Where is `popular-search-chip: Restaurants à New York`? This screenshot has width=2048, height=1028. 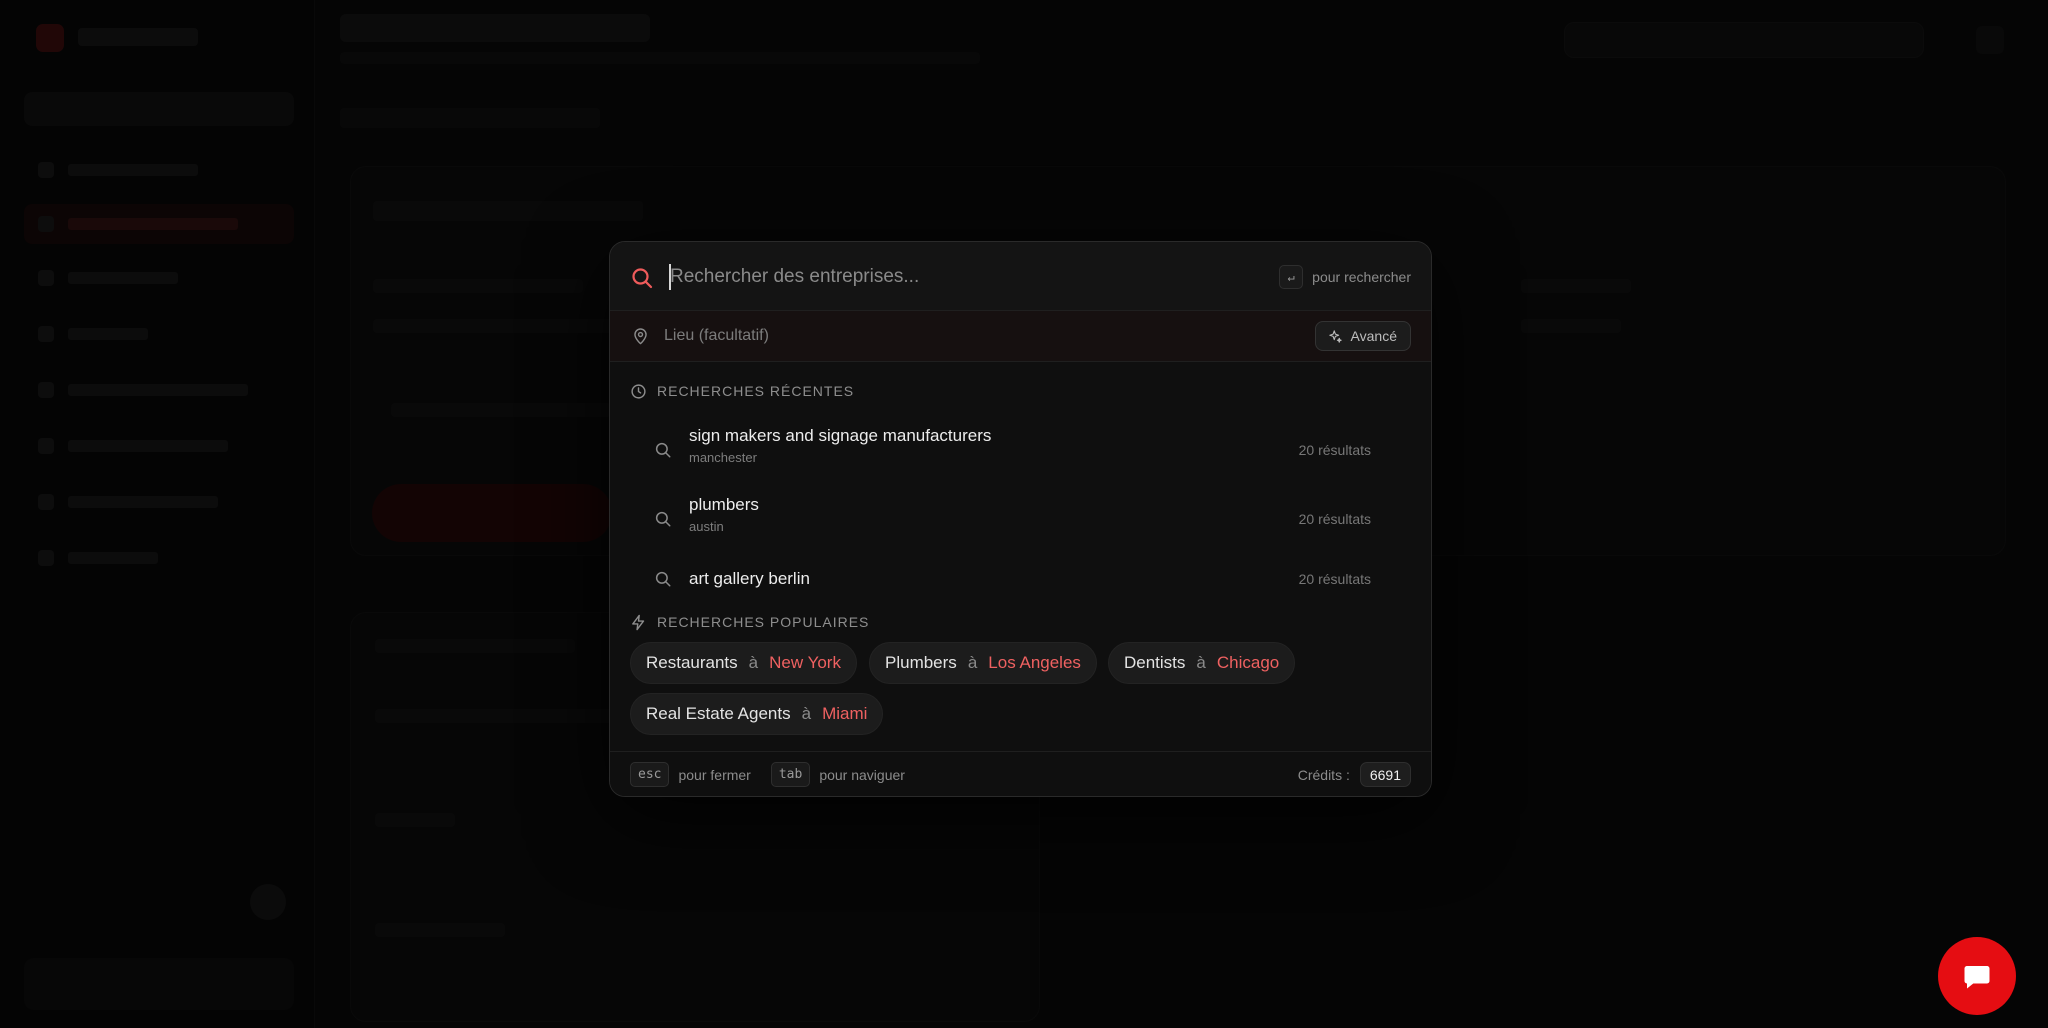 popular-search-chip: Restaurants à New York is located at coordinates (743, 663).